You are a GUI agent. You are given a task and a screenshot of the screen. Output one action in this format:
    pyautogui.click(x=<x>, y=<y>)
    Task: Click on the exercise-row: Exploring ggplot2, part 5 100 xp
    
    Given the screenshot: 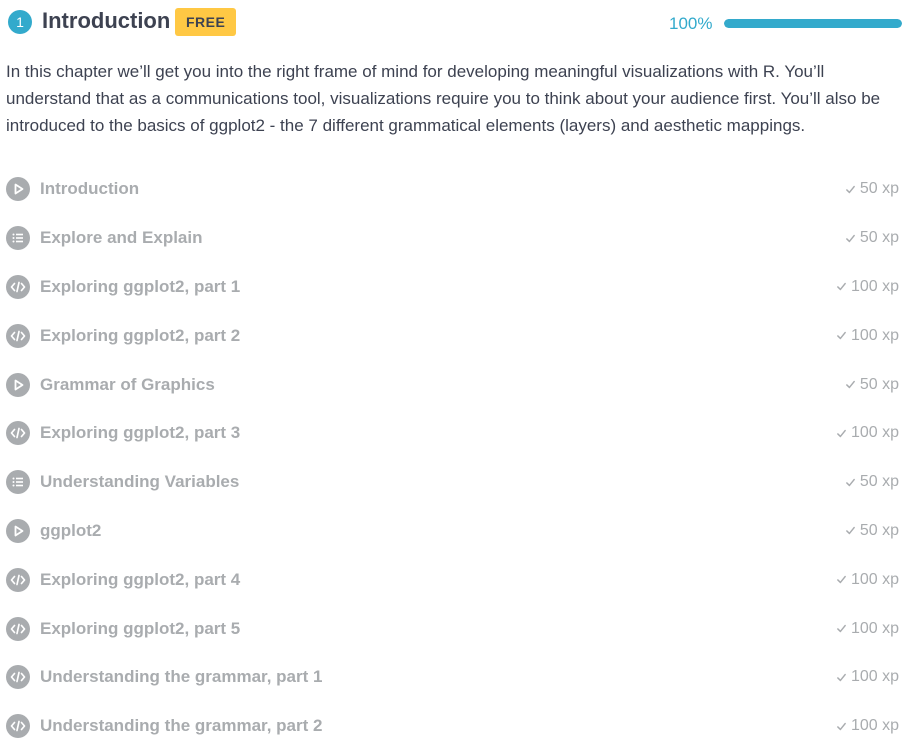 What is the action you would take?
    pyautogui.click(x=452, y=628)
    